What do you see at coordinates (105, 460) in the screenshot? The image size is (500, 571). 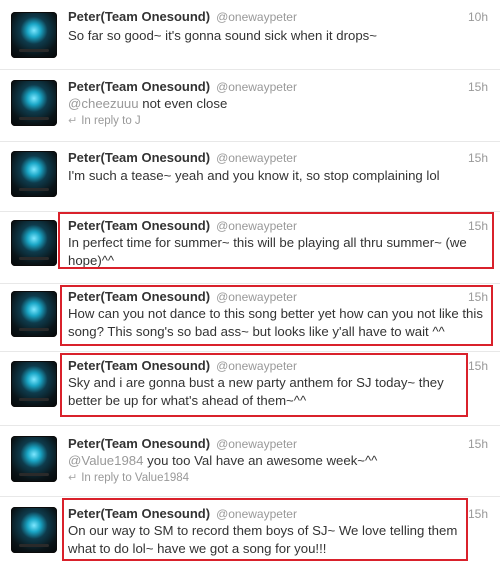 I see `mention-link: @Value1984` at bounding box center [105, 460].